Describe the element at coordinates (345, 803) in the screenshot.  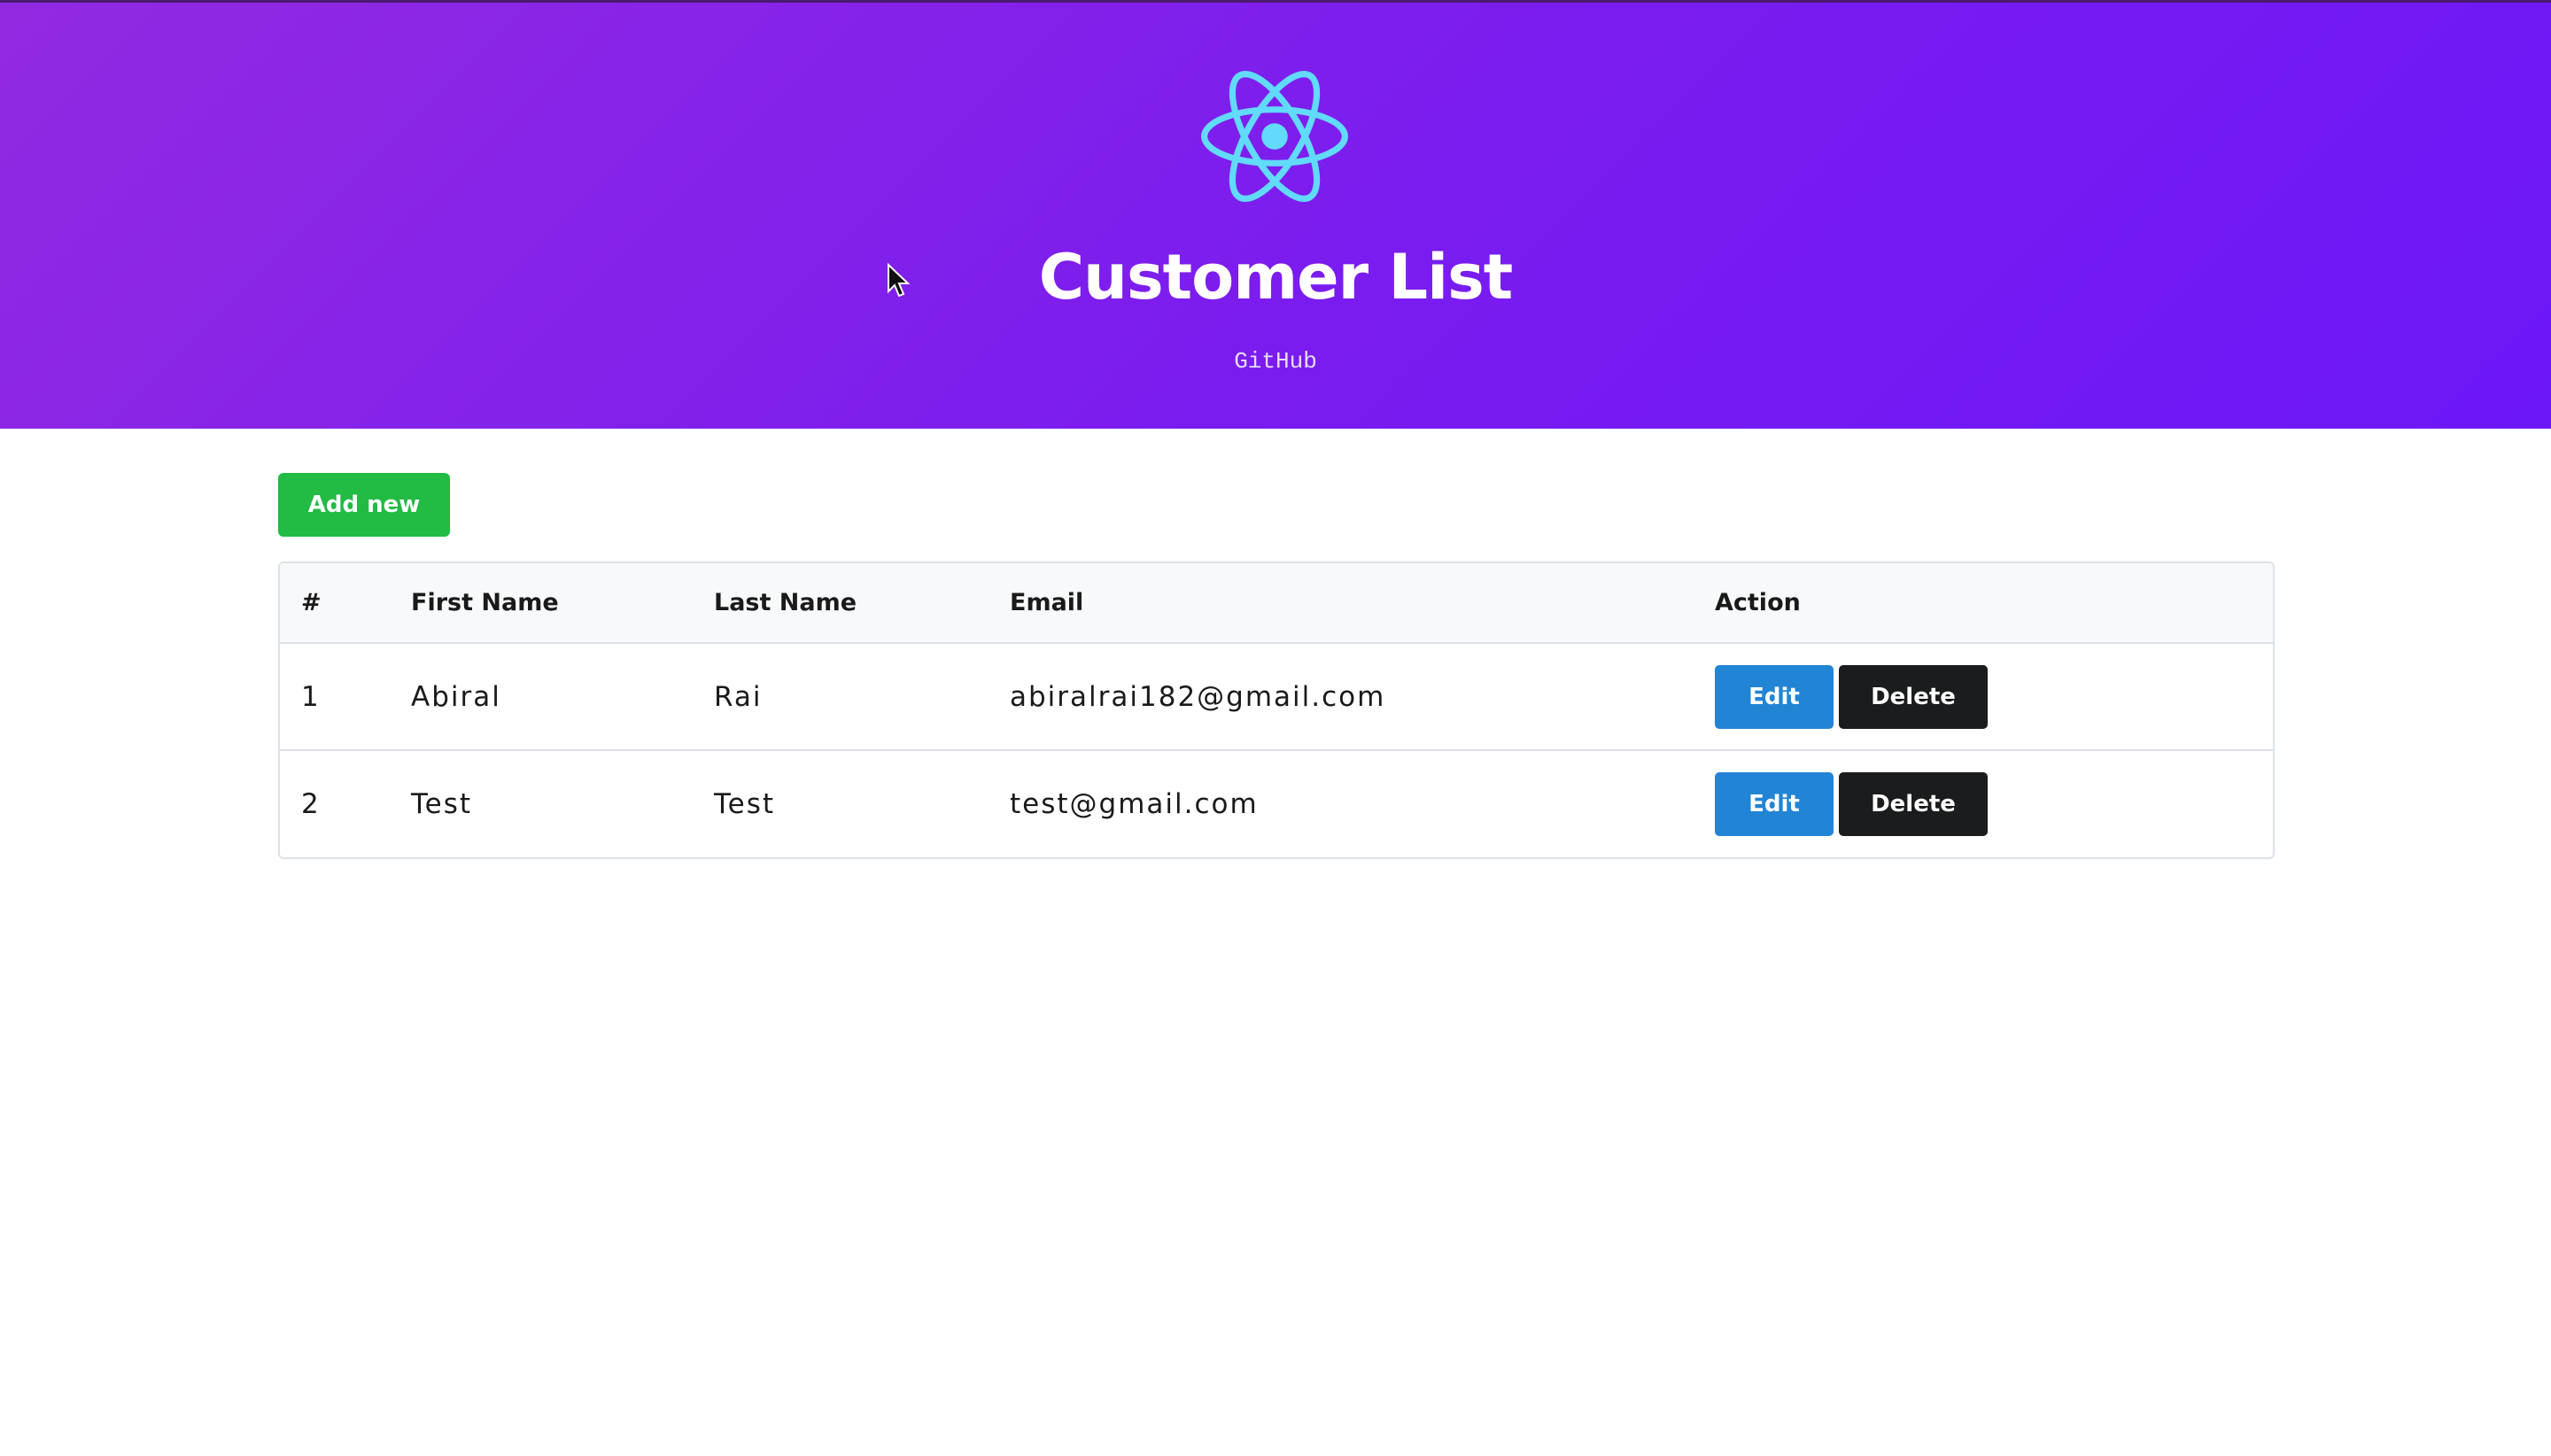
I see `cell-id: 2` at that location.